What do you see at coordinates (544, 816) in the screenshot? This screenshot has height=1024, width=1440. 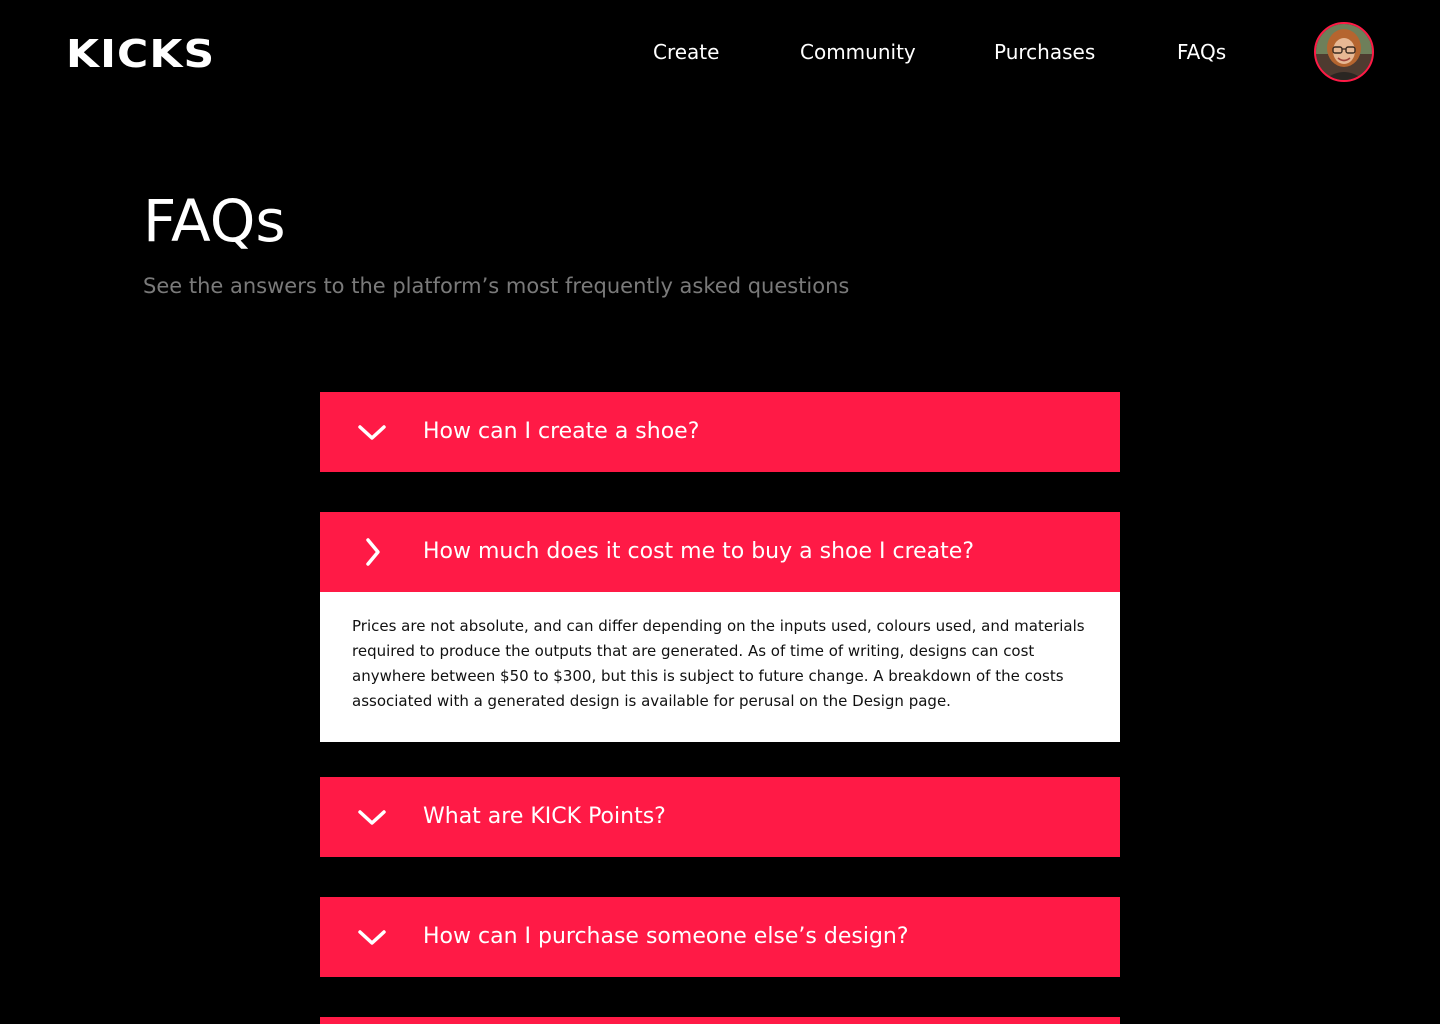 I see `faq-question: What are KICK Points?` at bounding box center [544, 816].